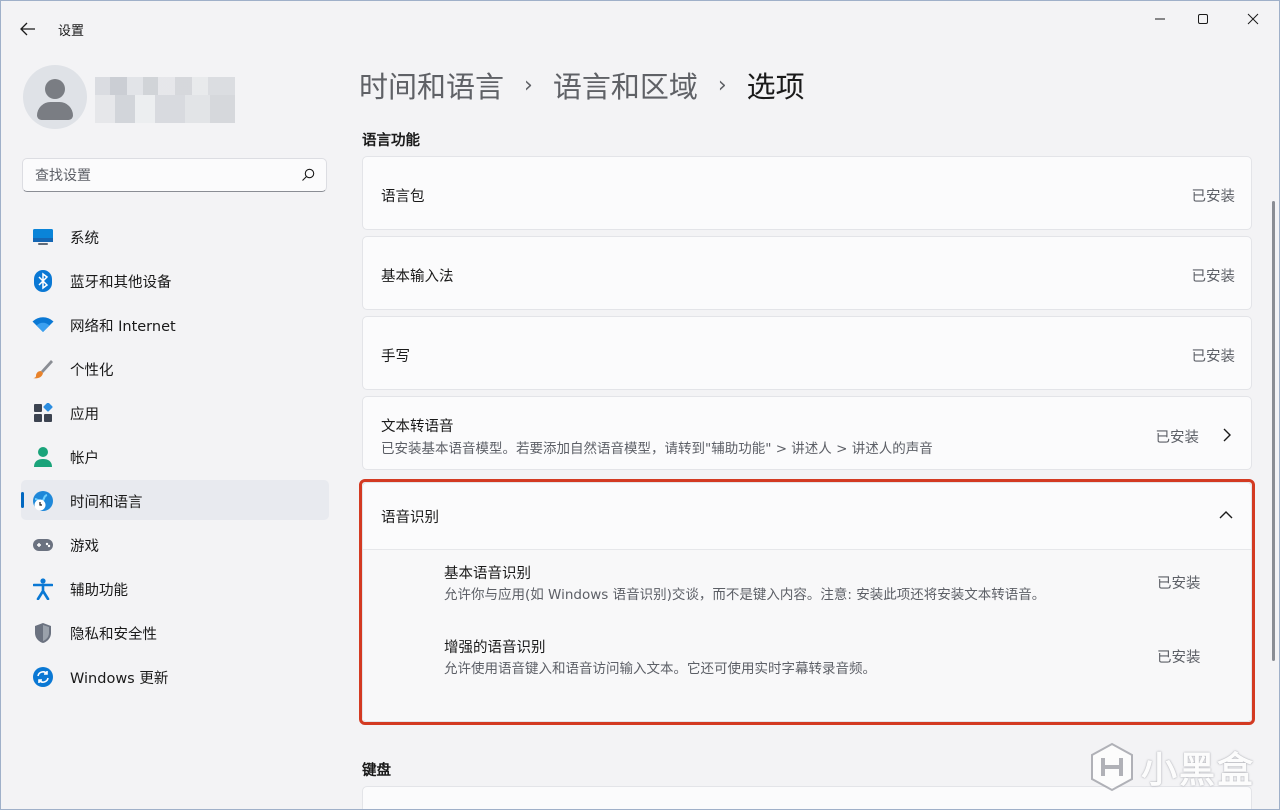  What do you see at coordinates (43, 633) in the screenshot?
I see `shield-icon` at bounding box center [43, 633].